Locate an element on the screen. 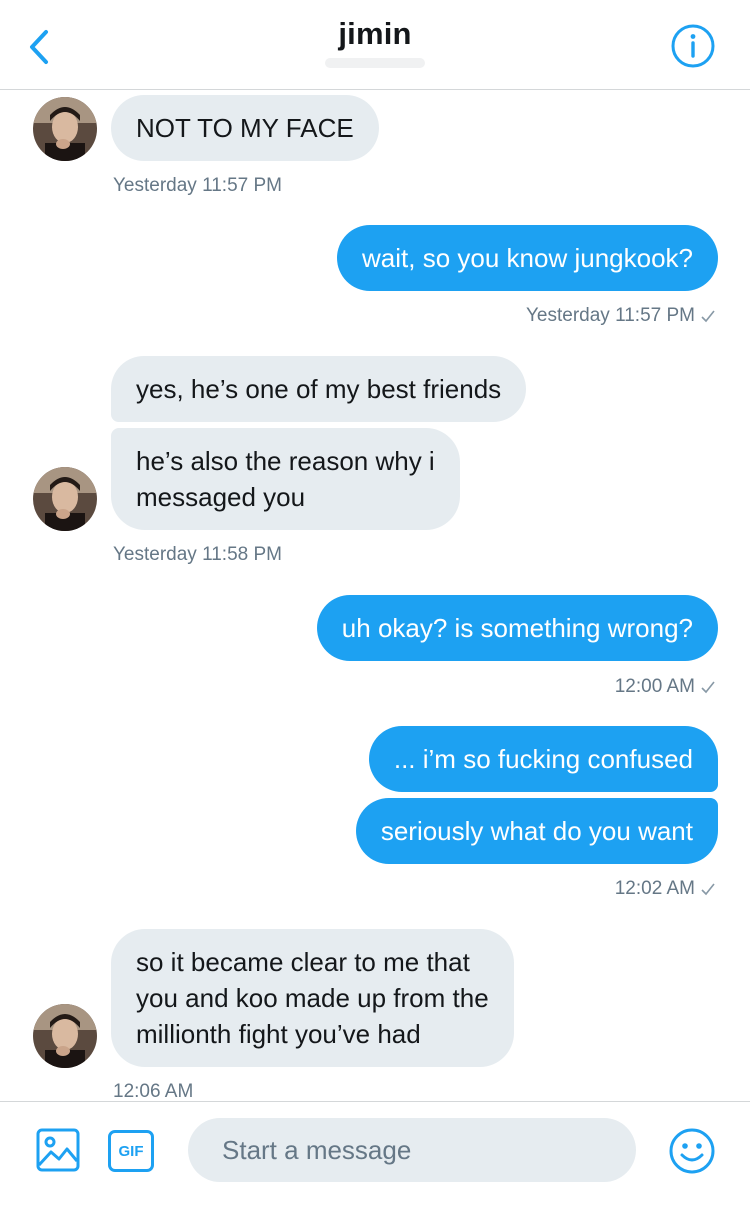  message-input is located at coordinates (412, 1150).